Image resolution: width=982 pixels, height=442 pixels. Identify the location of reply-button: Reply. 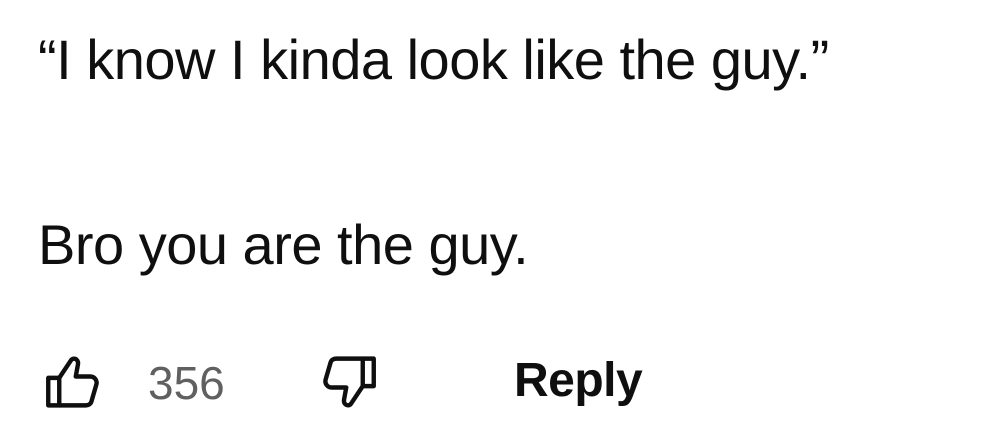
(578, 381).